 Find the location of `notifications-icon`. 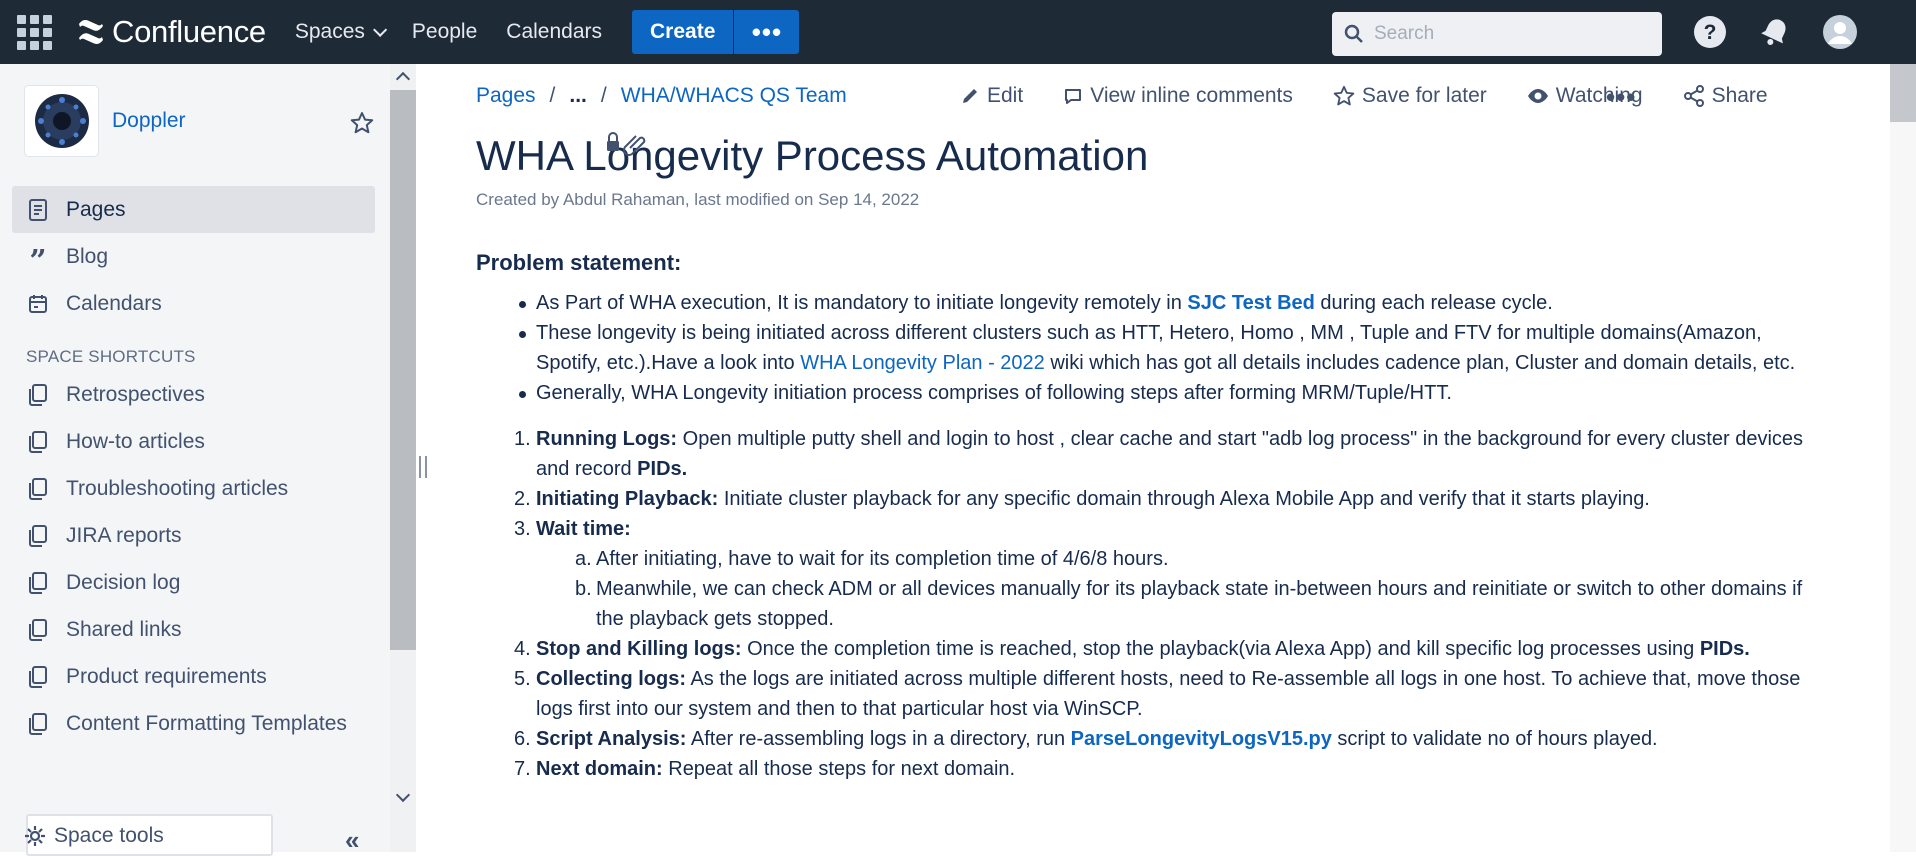

notifications-icon is located at coordinates (1775, 32).